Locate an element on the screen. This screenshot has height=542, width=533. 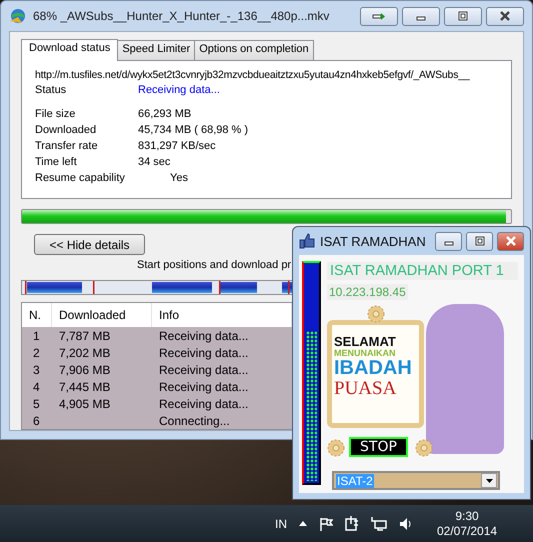
detail-label: Time left is located at coordinates (56, 162).